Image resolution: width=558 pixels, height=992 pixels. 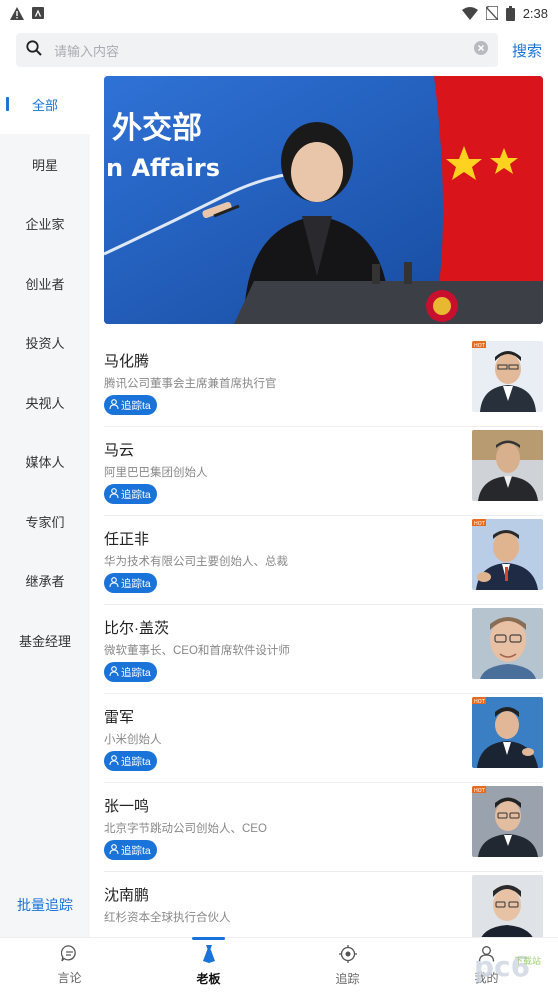 What do you see at coordinates (167, 918) in the screenshot?
I see `person-title: 红杉资本全球执行合伙人` at bounding box center [167, 918].